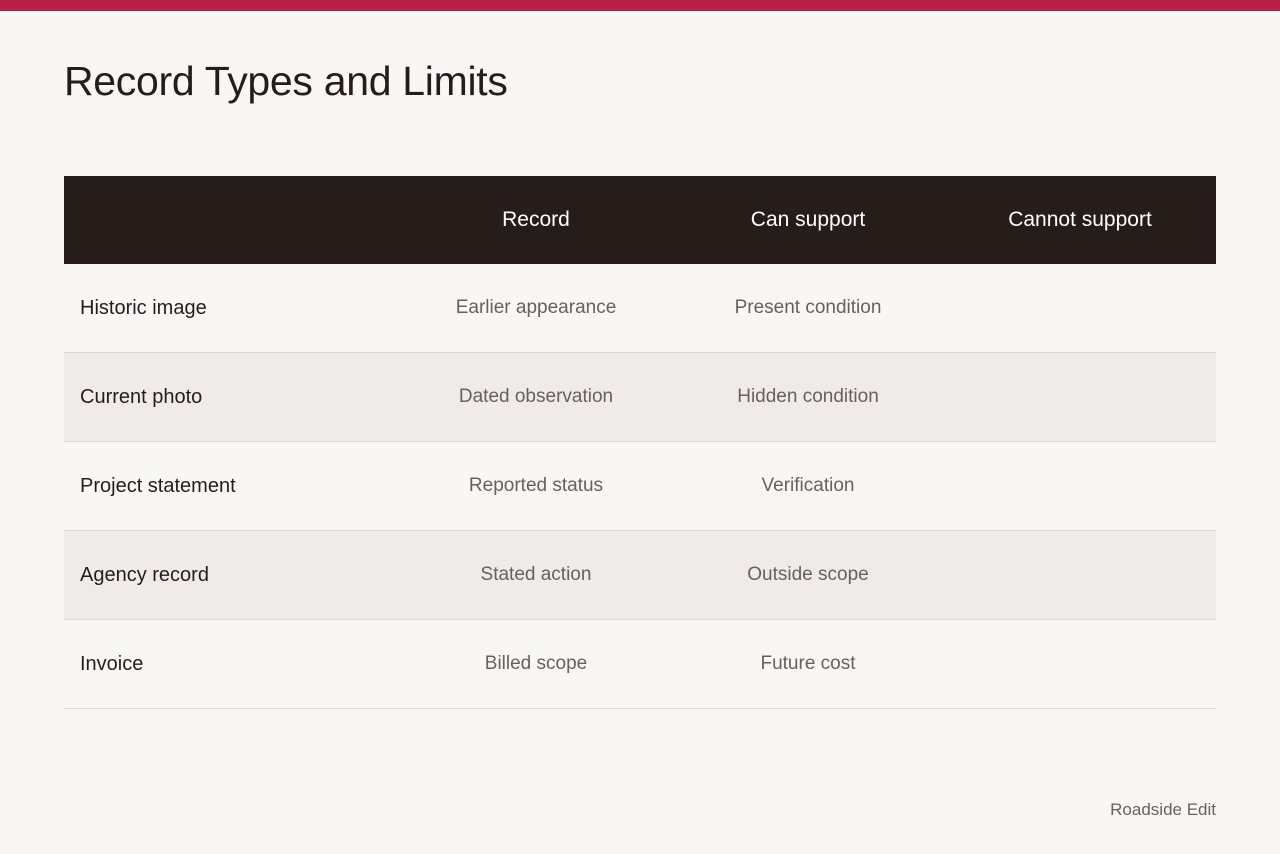 The width and height of the screenshot is (1280, 854). Describe the element at coordinates (232, 664) in the screenshot. I see `row-label-invoice: Invoice` at that location.